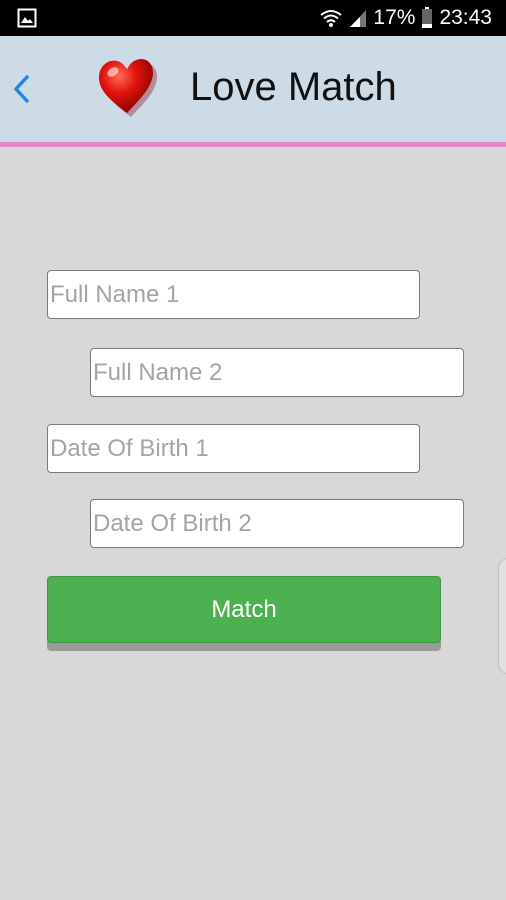 Image resolution: width=506 pixels, height=900 pixels. Describe the element at coordinates (277, 523) in the screenshot. I see `date-of-birth-2-input` at that location.